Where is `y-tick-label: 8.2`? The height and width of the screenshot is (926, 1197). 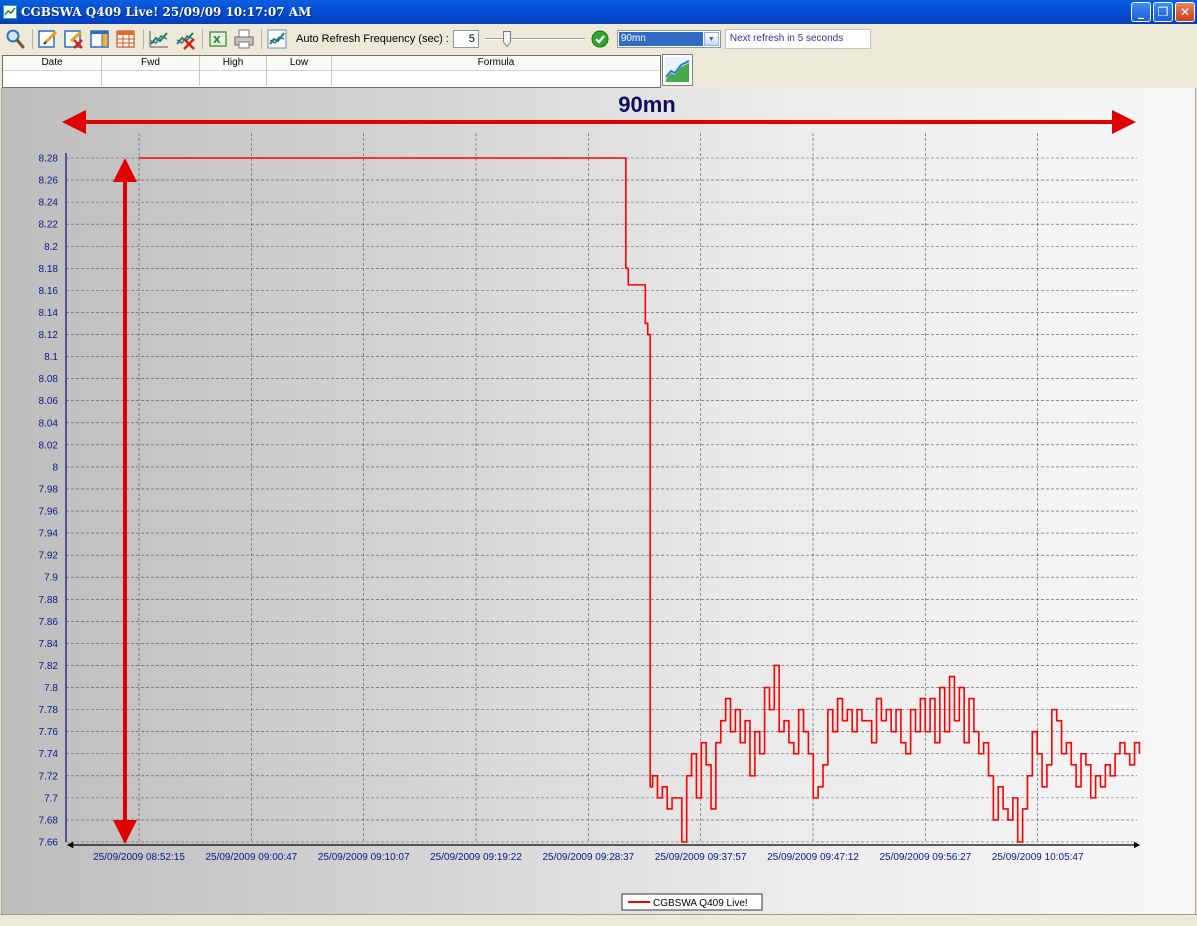 y-tick-label: 8.2 is located at coordinates (51, 247).